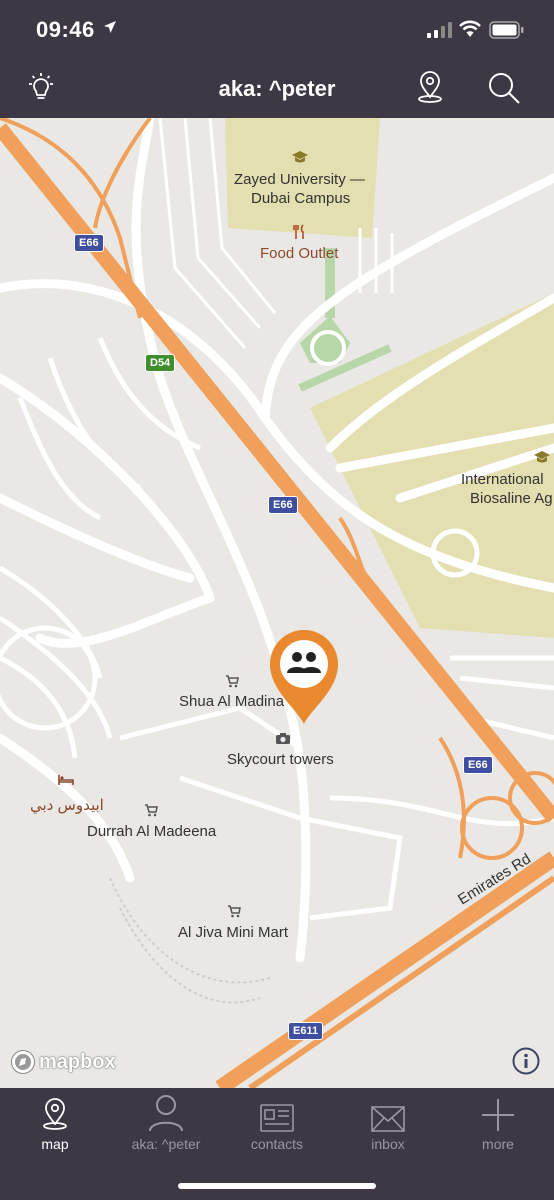 The width and height of the screenshot is (554, 1200). I want to click on place-label-zayed-campus: Dubai Campus, so click(301, 198).